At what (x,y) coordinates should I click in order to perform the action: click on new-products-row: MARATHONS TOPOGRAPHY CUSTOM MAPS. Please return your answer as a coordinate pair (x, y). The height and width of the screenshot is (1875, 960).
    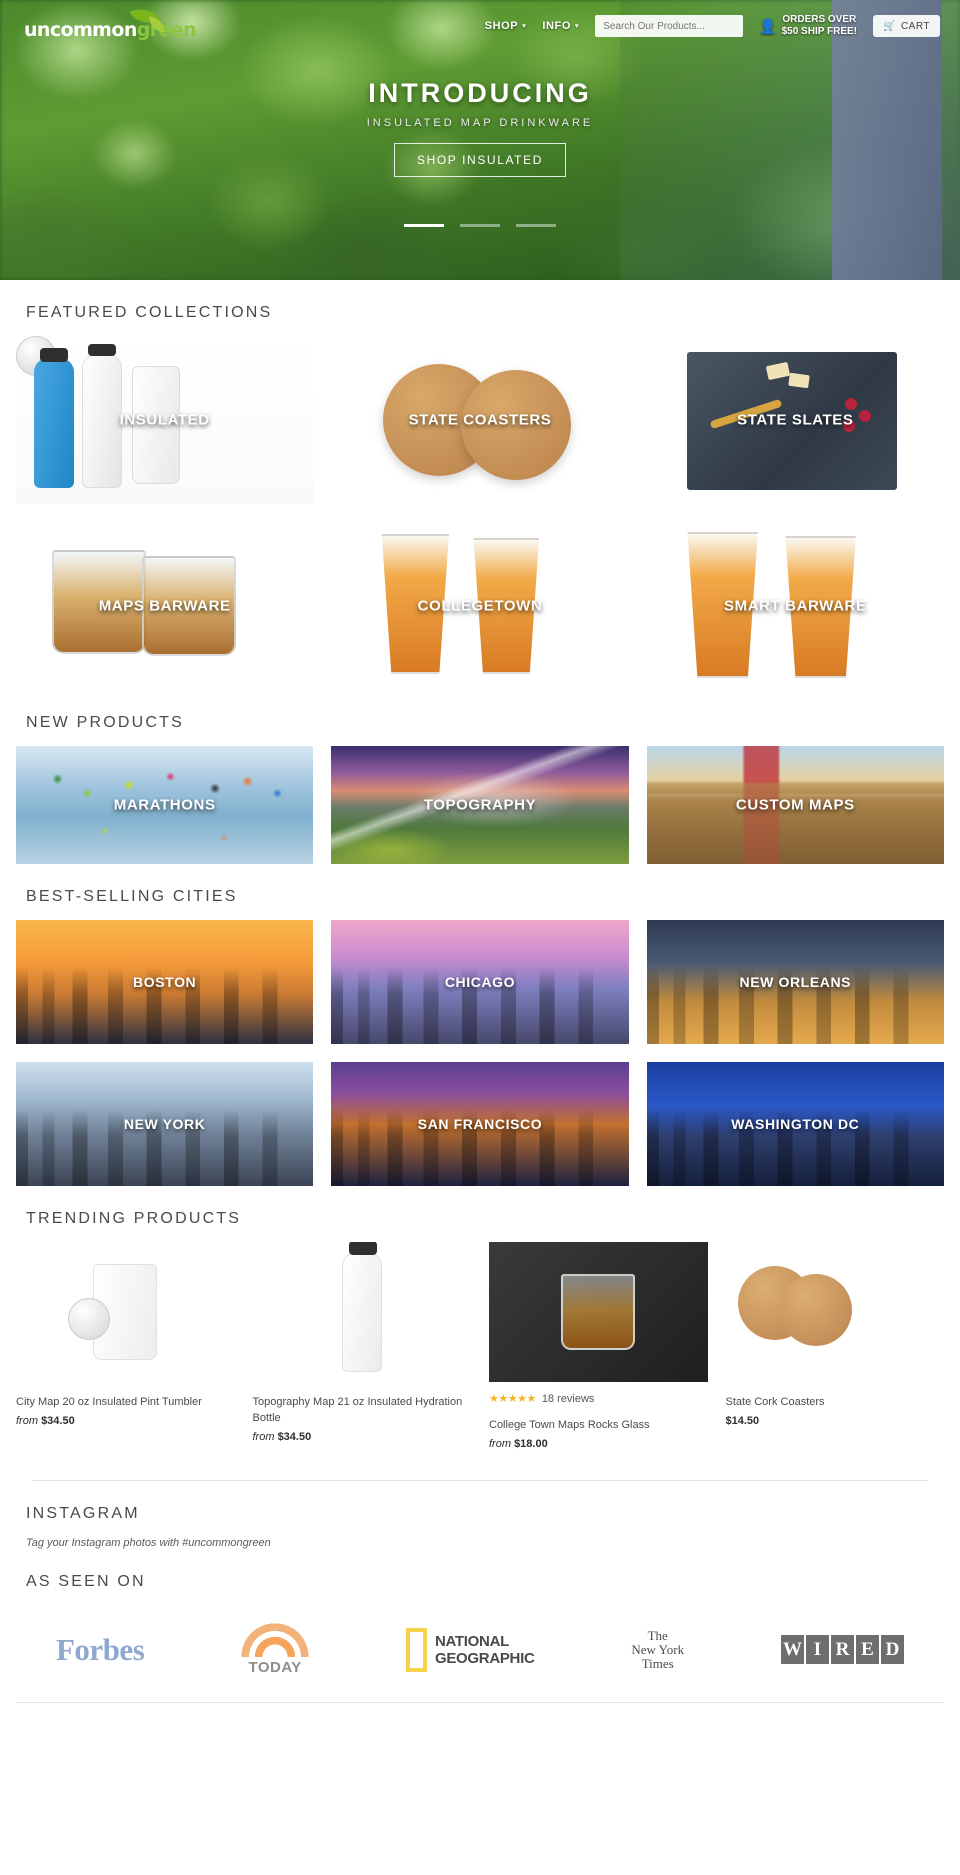
    Looking at the image, I should click on (480, 805).